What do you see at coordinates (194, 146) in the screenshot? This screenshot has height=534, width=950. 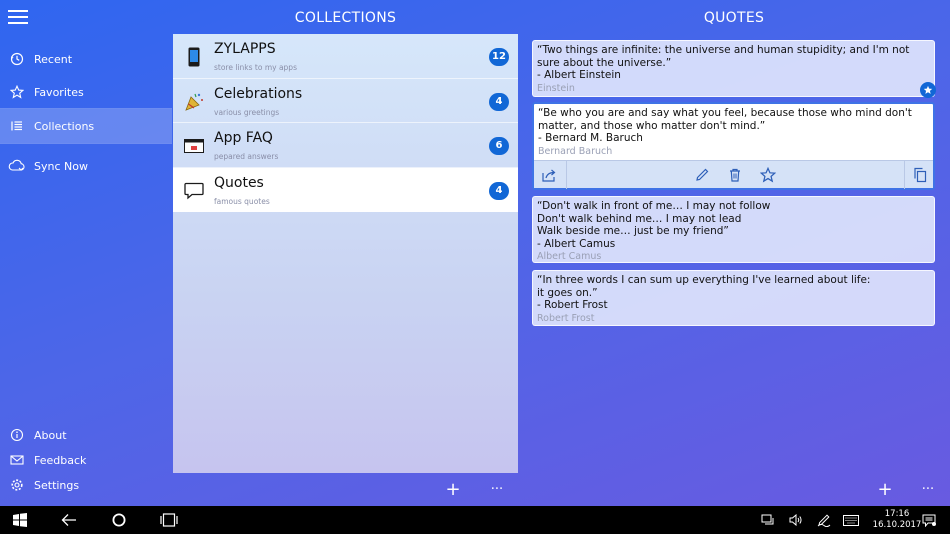 I see `faq-card-icon` at bounding box center [194, 146].